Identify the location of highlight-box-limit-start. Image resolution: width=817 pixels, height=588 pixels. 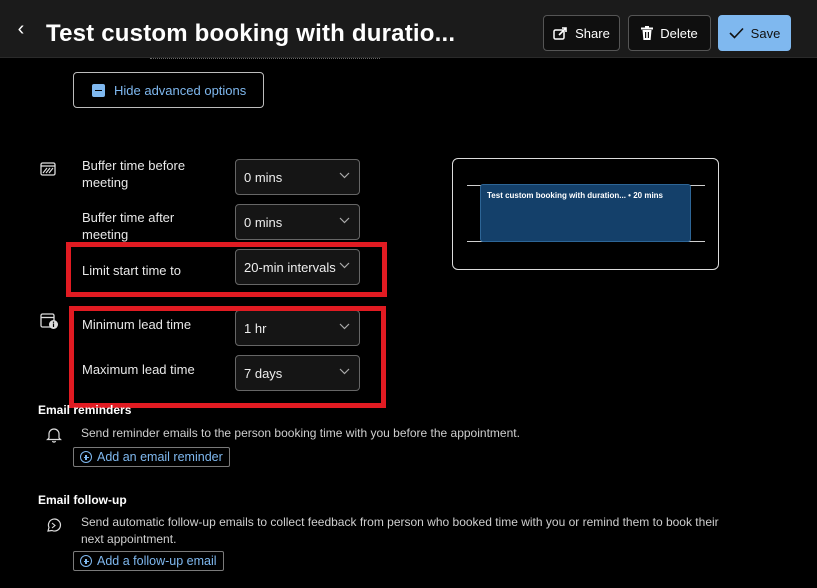
(226, 269).